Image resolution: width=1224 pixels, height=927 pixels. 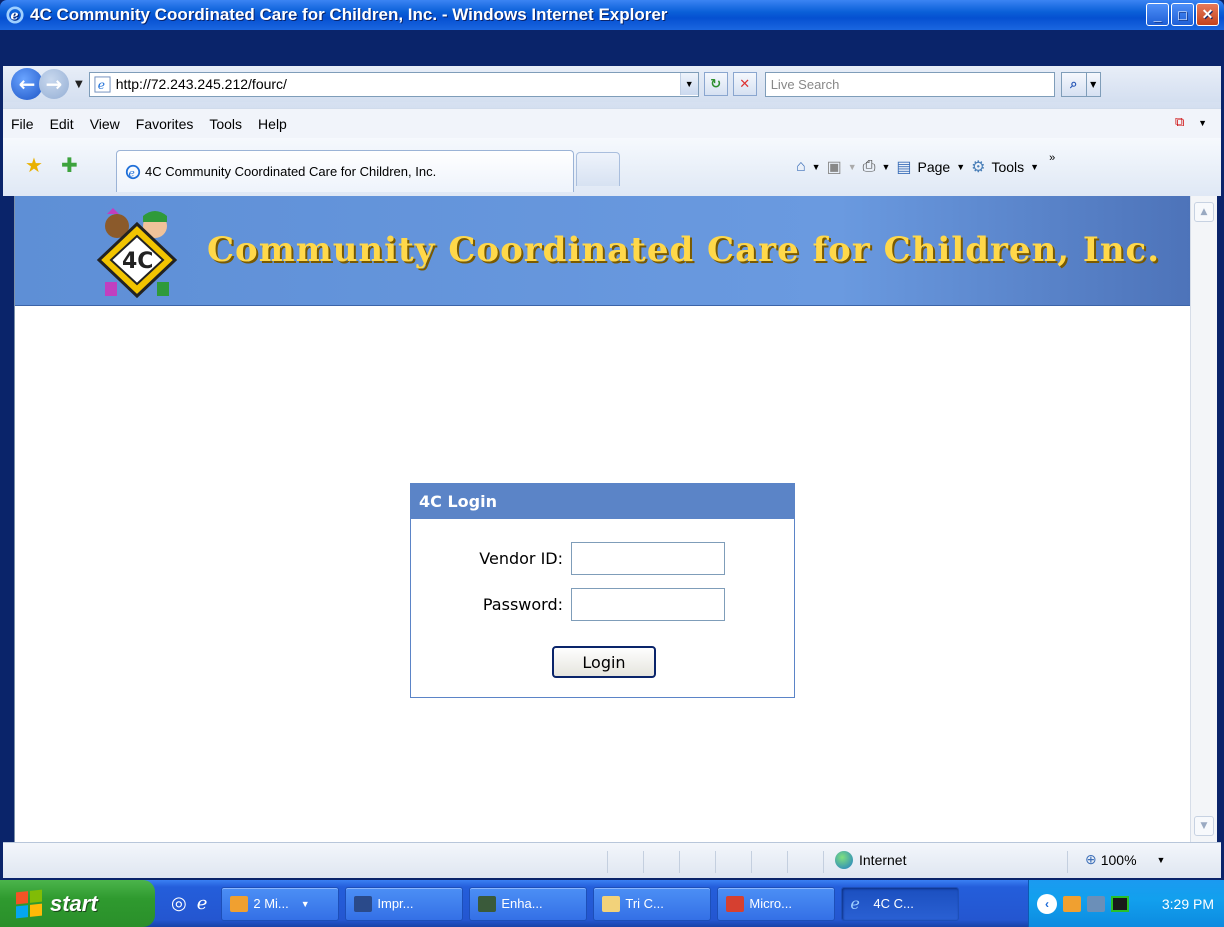 I want to click on tray-app-icon, so click(x=1120, y=903).